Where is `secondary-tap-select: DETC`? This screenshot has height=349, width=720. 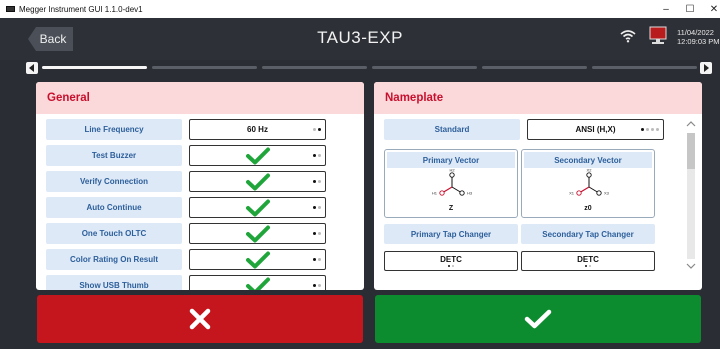 secondary-tap-select: DETC is located at coordinates (588, 261).